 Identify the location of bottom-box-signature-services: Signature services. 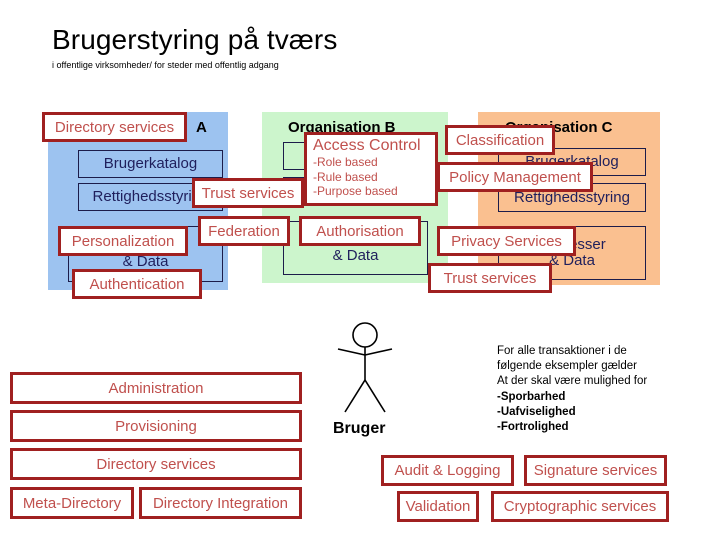
(595, 470).